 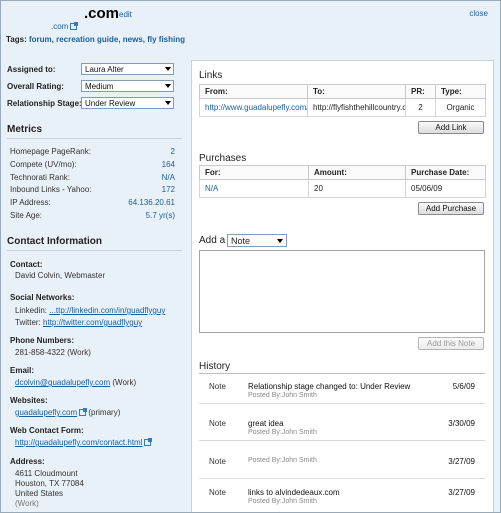 I want to click on email-label: Email:, so click(x=22, y=370).